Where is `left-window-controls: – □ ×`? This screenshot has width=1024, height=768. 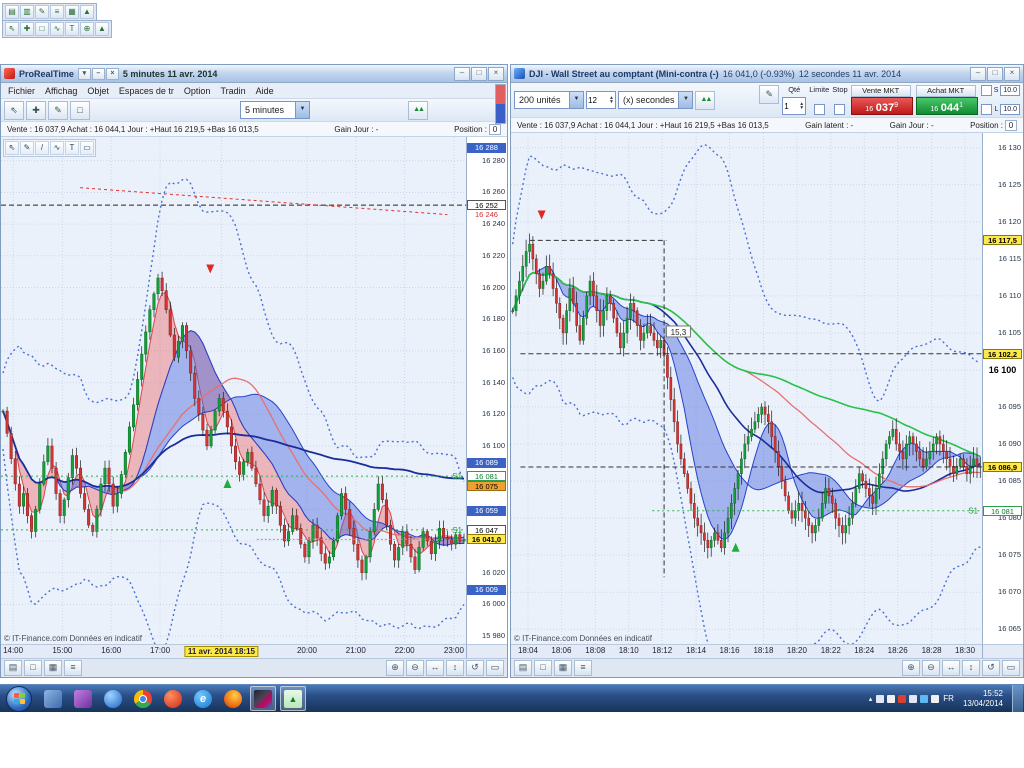
left-window-controls: – □ × is located at coordinates (479, 73).